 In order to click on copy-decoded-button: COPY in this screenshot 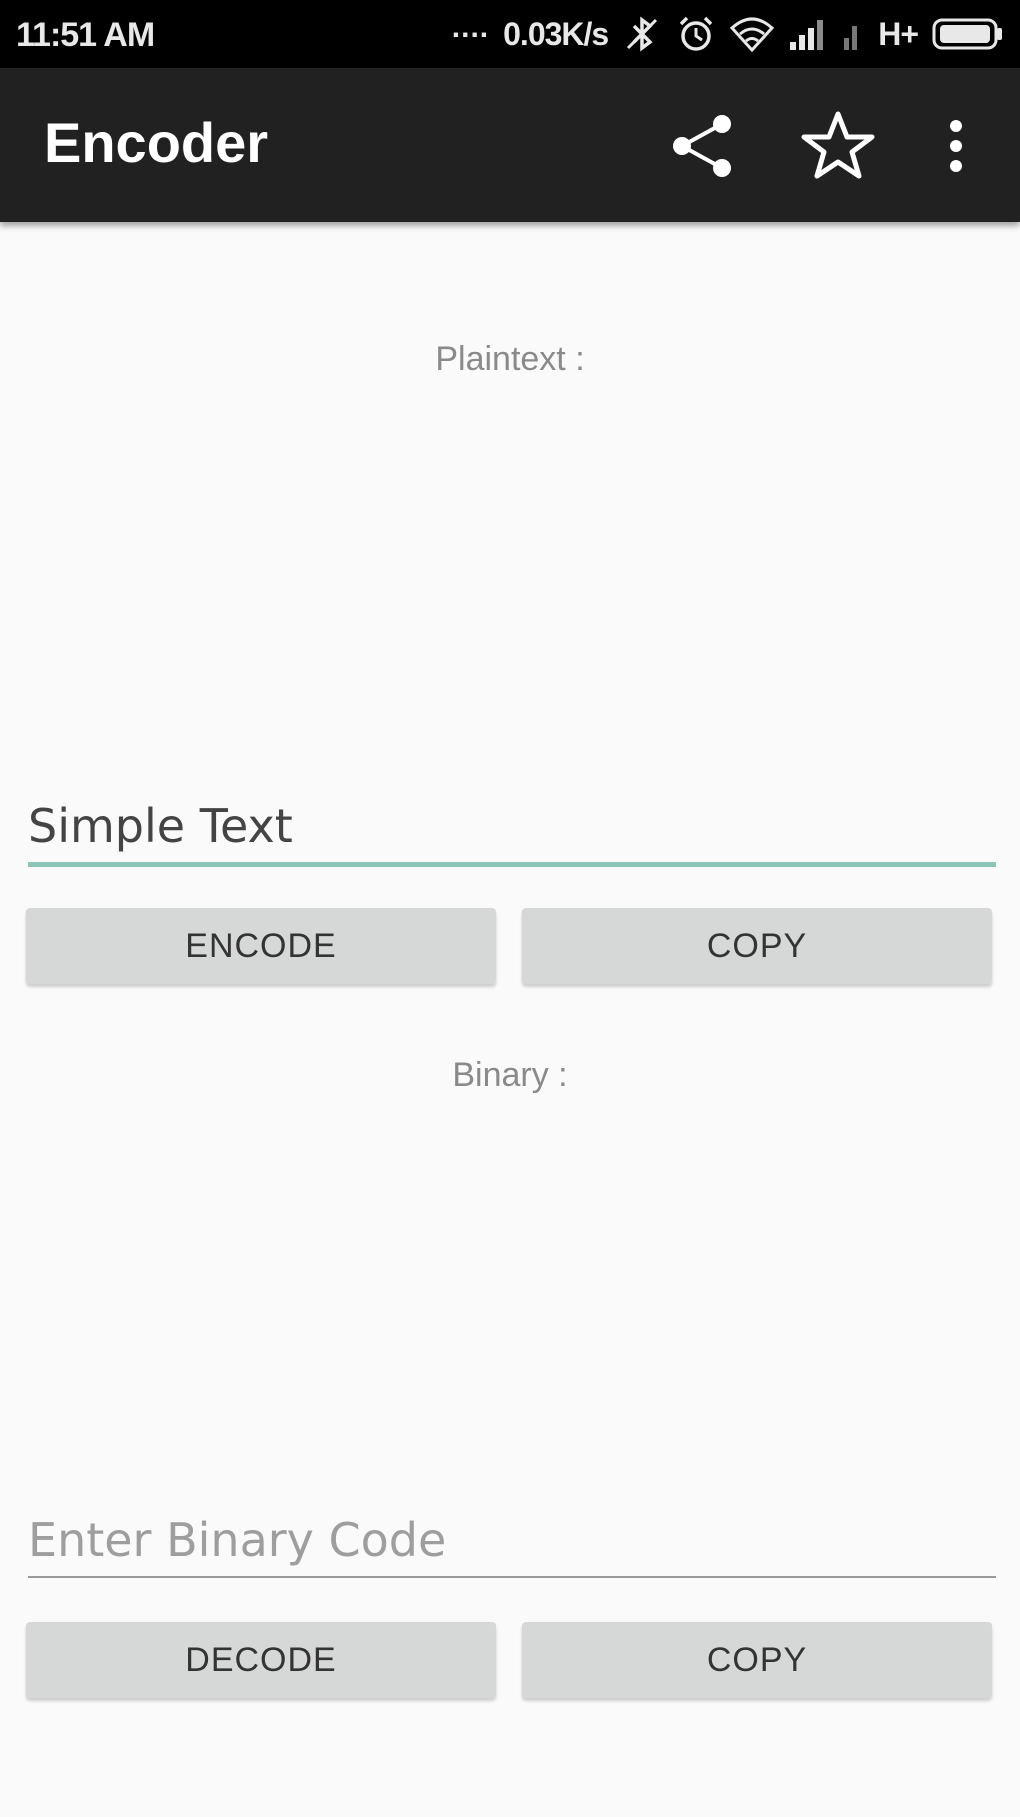, I will do `click(757, 1660)`.